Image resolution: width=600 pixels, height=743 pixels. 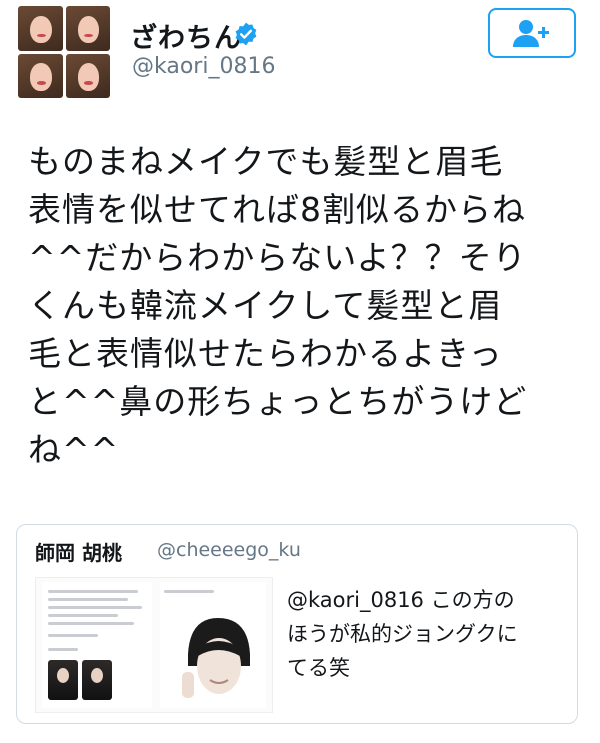 I want to click on follow-button, so click(x=532, y=33).